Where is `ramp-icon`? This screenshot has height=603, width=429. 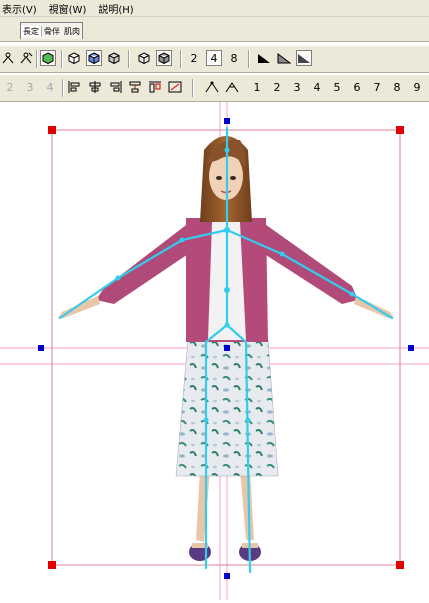
ramp-icon is located at coordinates (264, 58).